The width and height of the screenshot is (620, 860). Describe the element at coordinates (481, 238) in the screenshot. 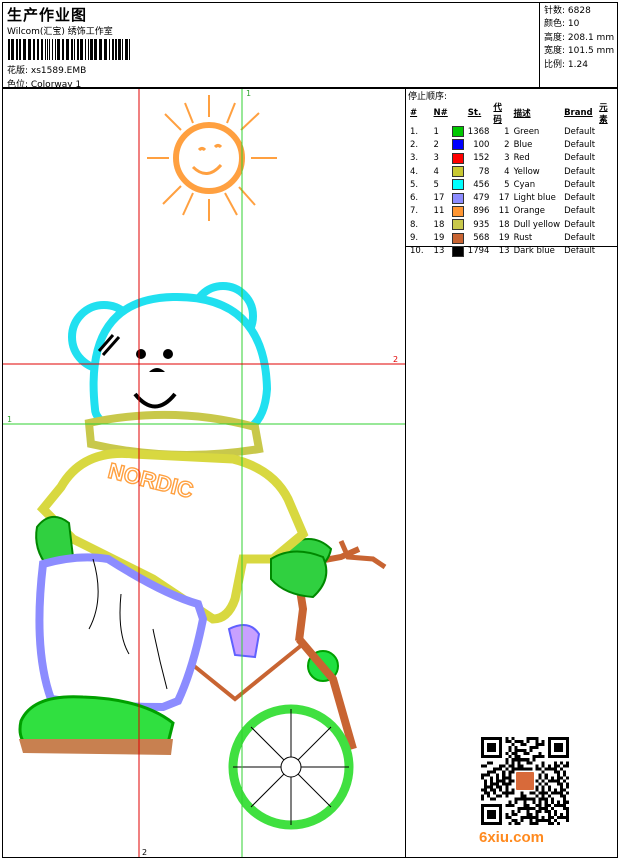

I see `row-stitches: 568` at that location.